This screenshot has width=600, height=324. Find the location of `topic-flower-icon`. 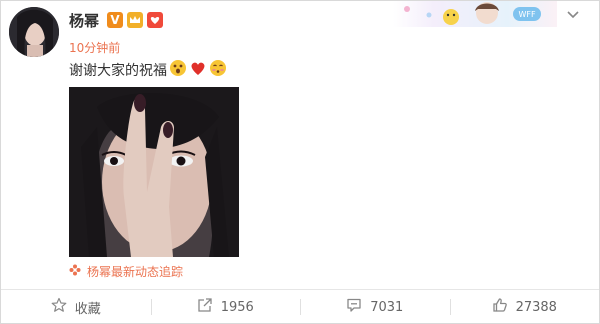

topic-flower-icon is located at coordinates (75, 271).